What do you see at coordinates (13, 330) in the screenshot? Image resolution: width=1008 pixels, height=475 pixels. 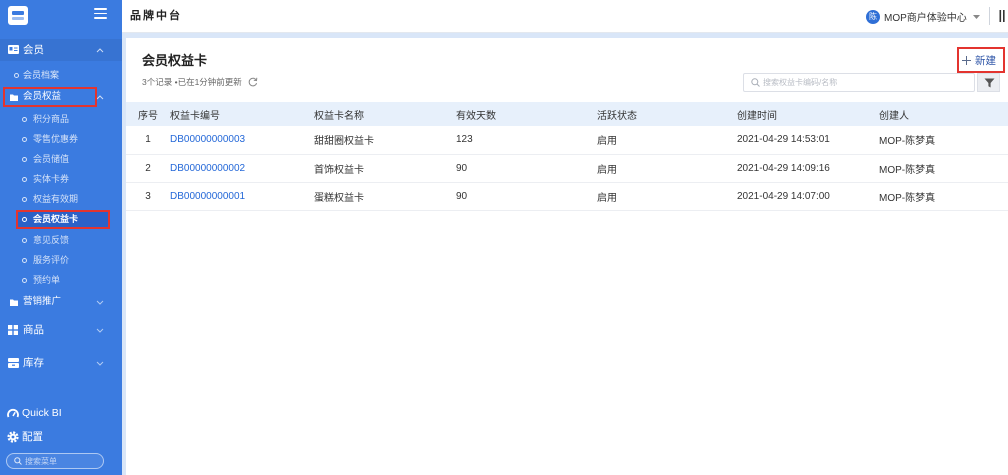 I see `grid-icon` at bounding box center [13, 330].